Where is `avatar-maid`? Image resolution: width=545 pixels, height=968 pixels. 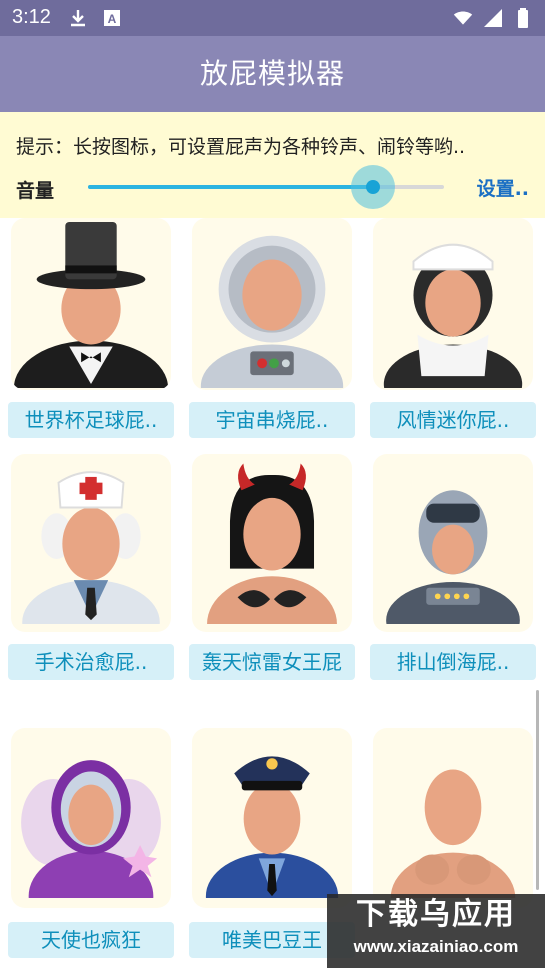
avatar-maid is located at coordinates (453, 304).